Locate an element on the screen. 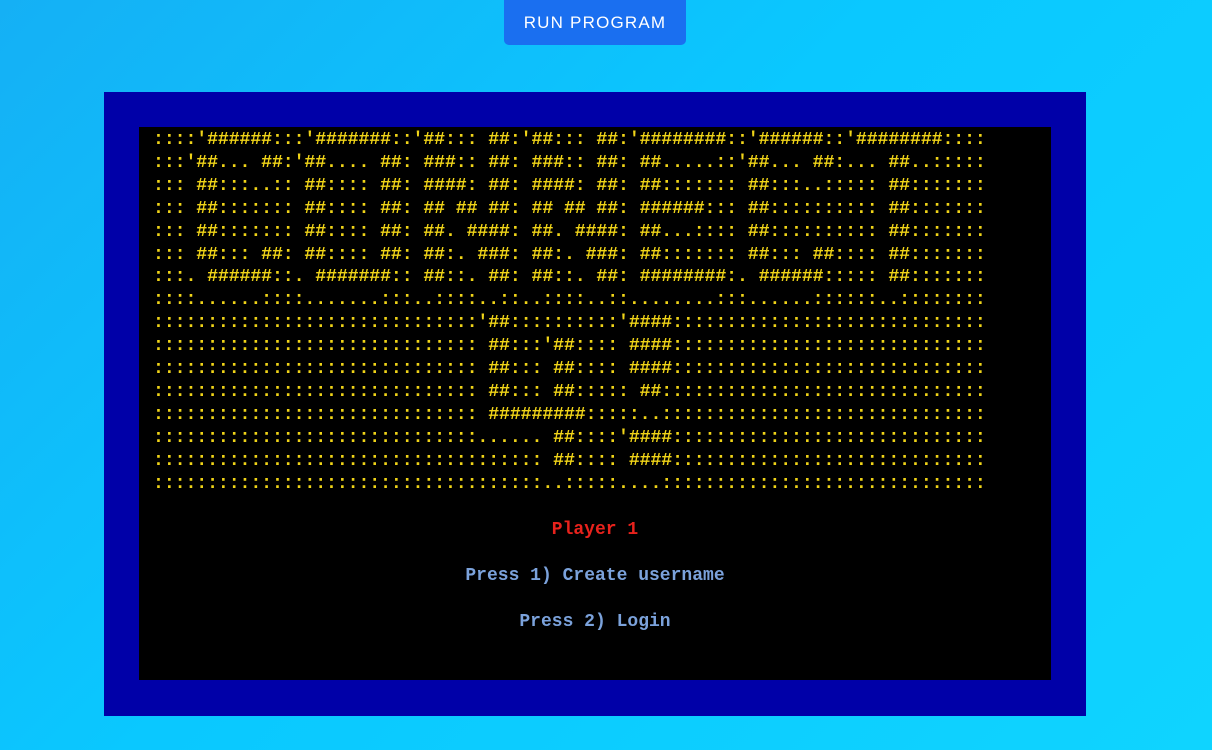 The image size is (1212, 750). menu-option-login: Press 2) Login is located at coordinates (595, 622).